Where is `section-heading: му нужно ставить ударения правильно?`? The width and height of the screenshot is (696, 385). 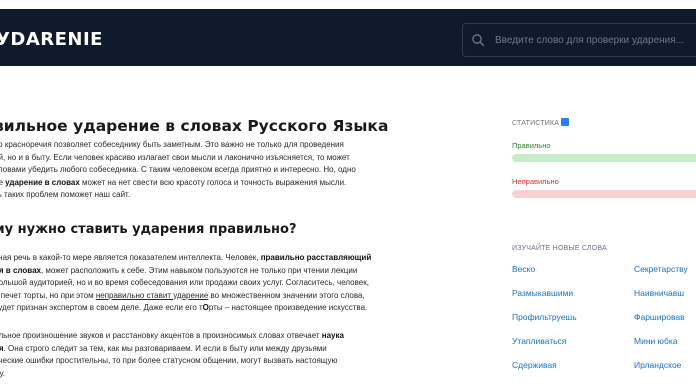 section-heading: му нужно ставить ударения правильно? is located at coordinates (148, 229).